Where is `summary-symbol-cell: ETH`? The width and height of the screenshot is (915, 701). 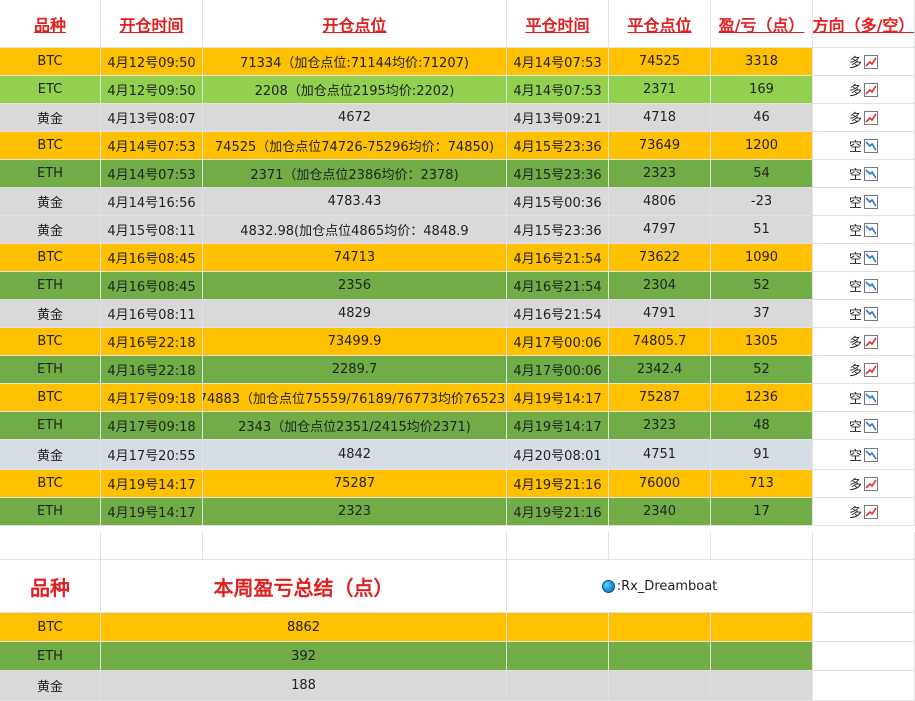
summary-symbol-cell: ETH is located at coordinates (50, 656).